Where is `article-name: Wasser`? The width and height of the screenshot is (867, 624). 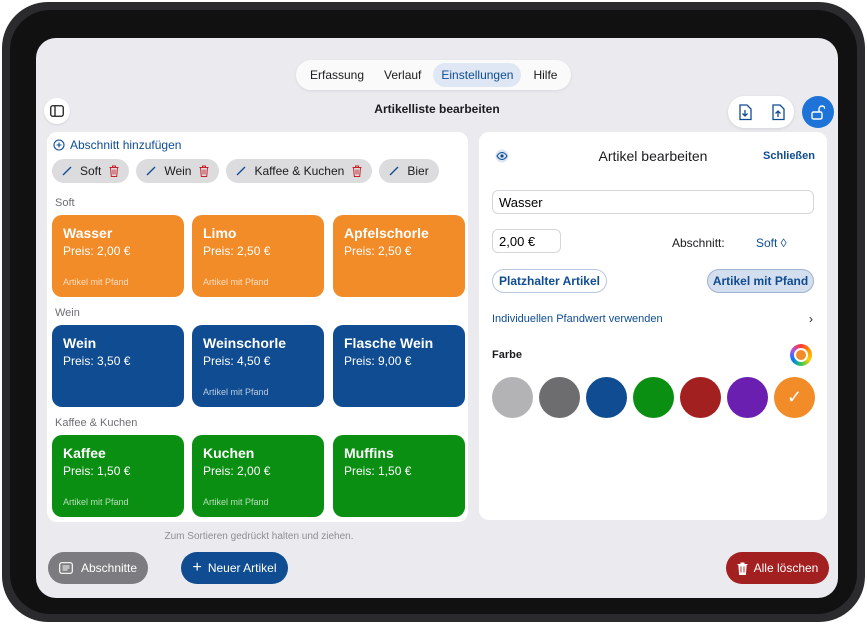 article-name: Wasser is located at coordinates (88, 233).